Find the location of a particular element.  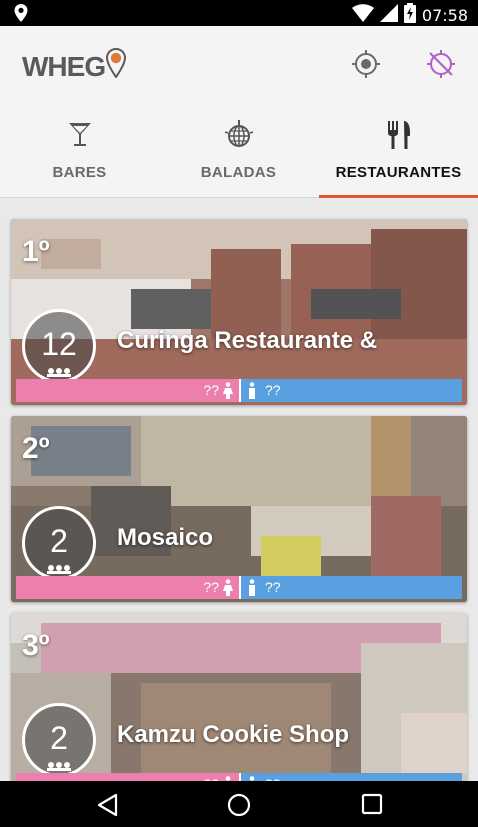

checkin-count-badge: 12 is located at coordinates (59, 346).